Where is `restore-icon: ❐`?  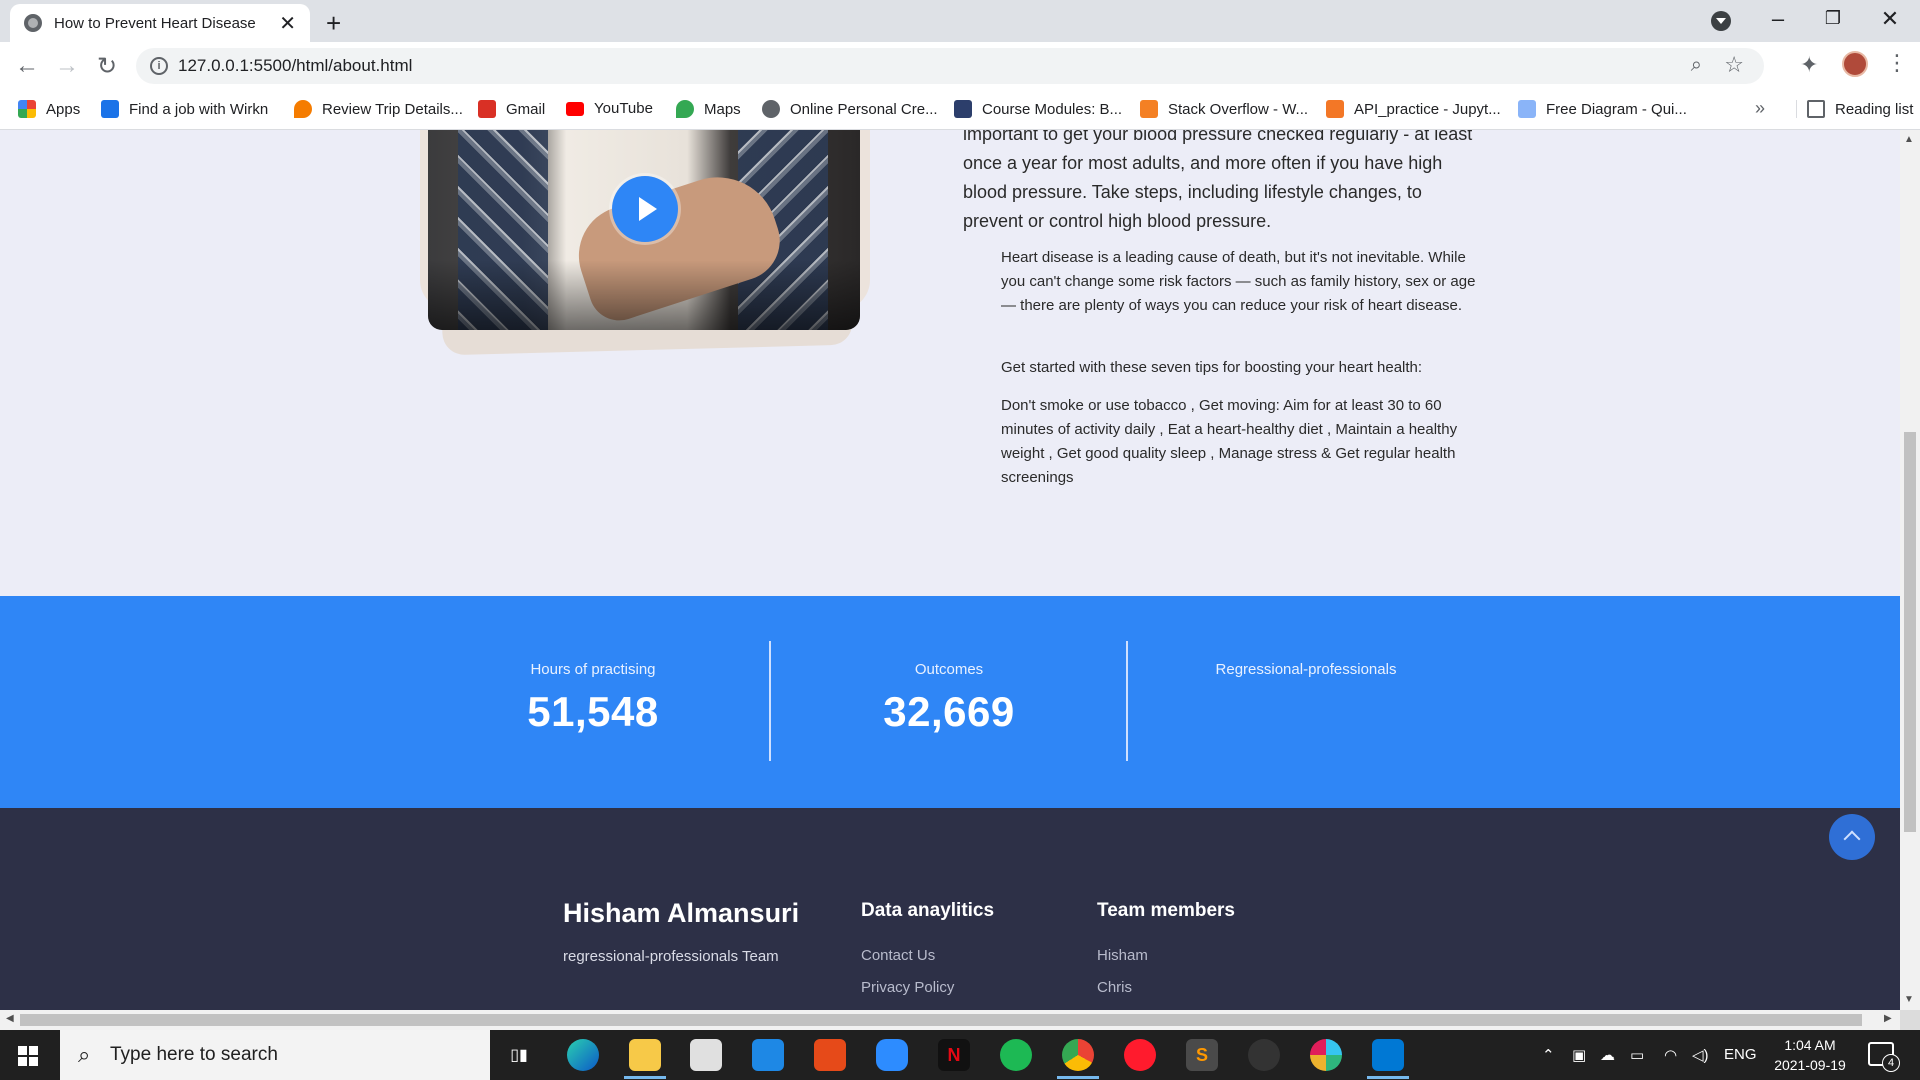 restore-icon: ❐ is located at coordinates (1833, 18).